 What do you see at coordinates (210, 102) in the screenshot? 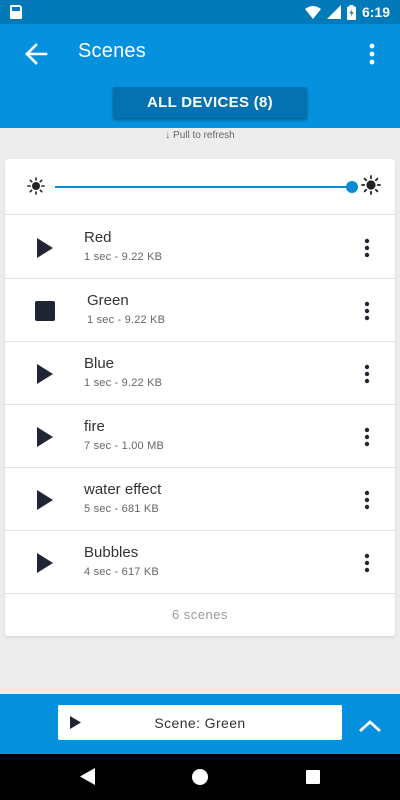
I see `all-devices-button: ALL DEVICES (8)` at bounding box center [210, 102].